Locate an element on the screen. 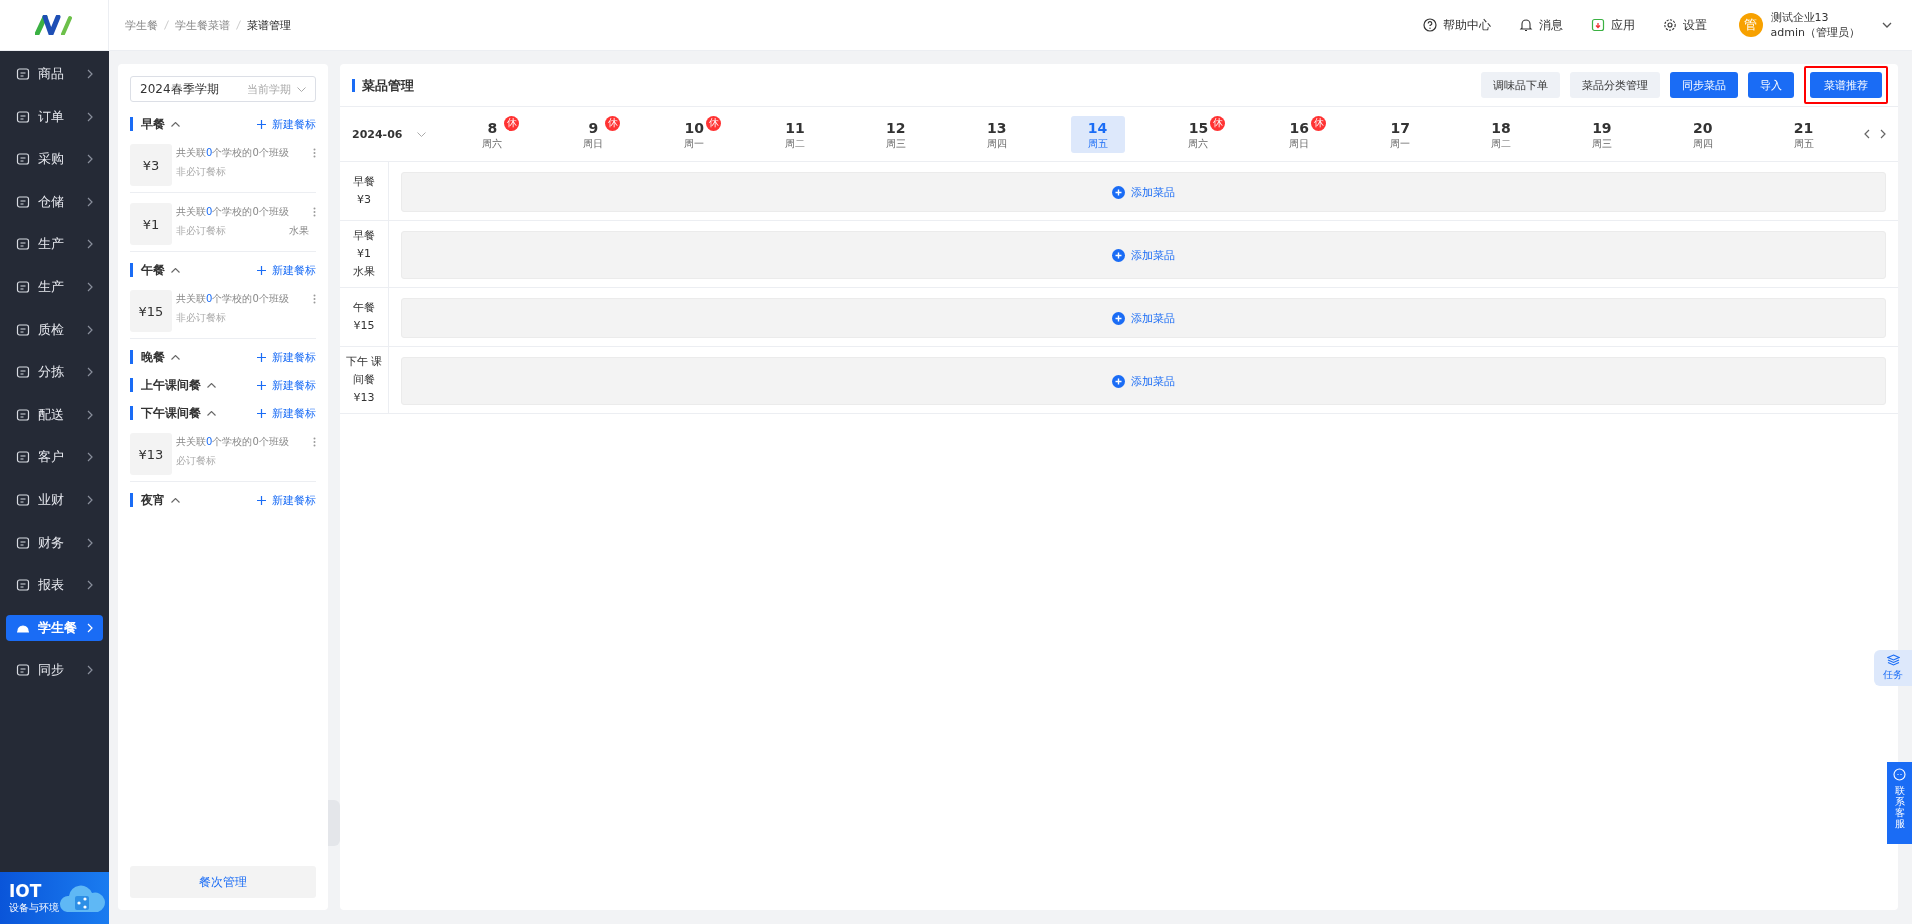  header-action: 应用 is located at coordinates (1612, 25).